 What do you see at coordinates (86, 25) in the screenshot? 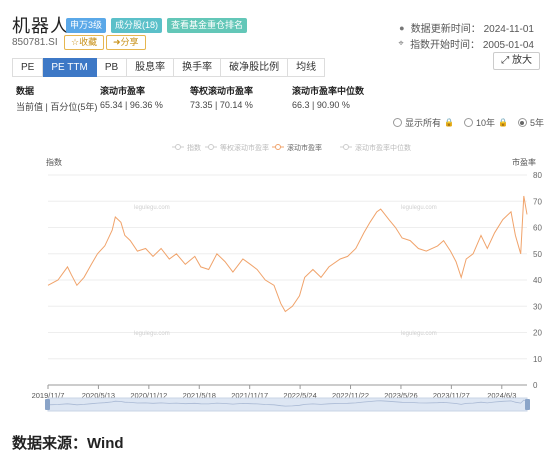
I see `tag-sw3: 申万3级` at bounding box center [86, 25].